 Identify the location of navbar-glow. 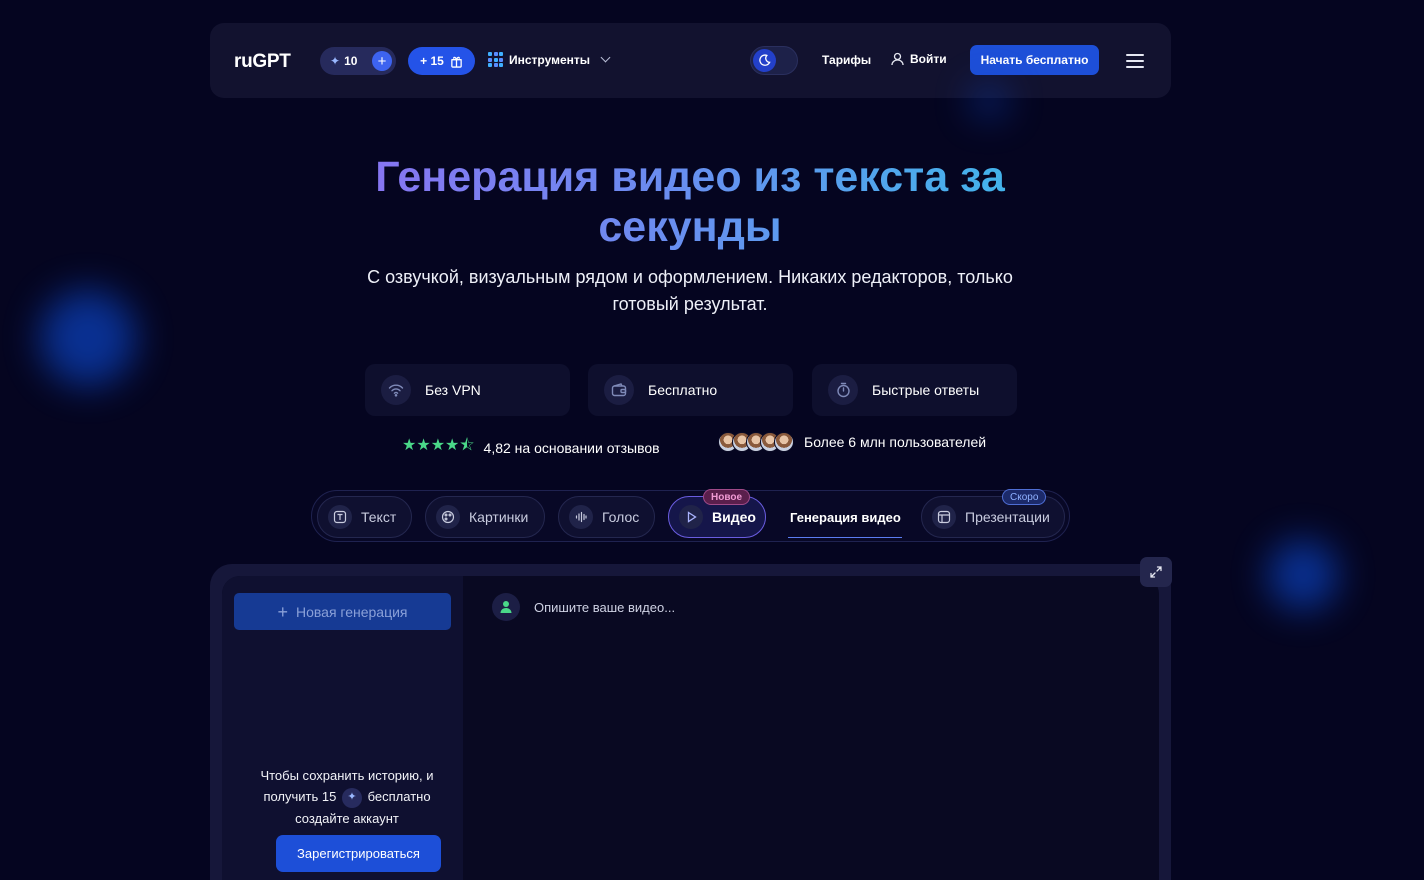
(989, 101).